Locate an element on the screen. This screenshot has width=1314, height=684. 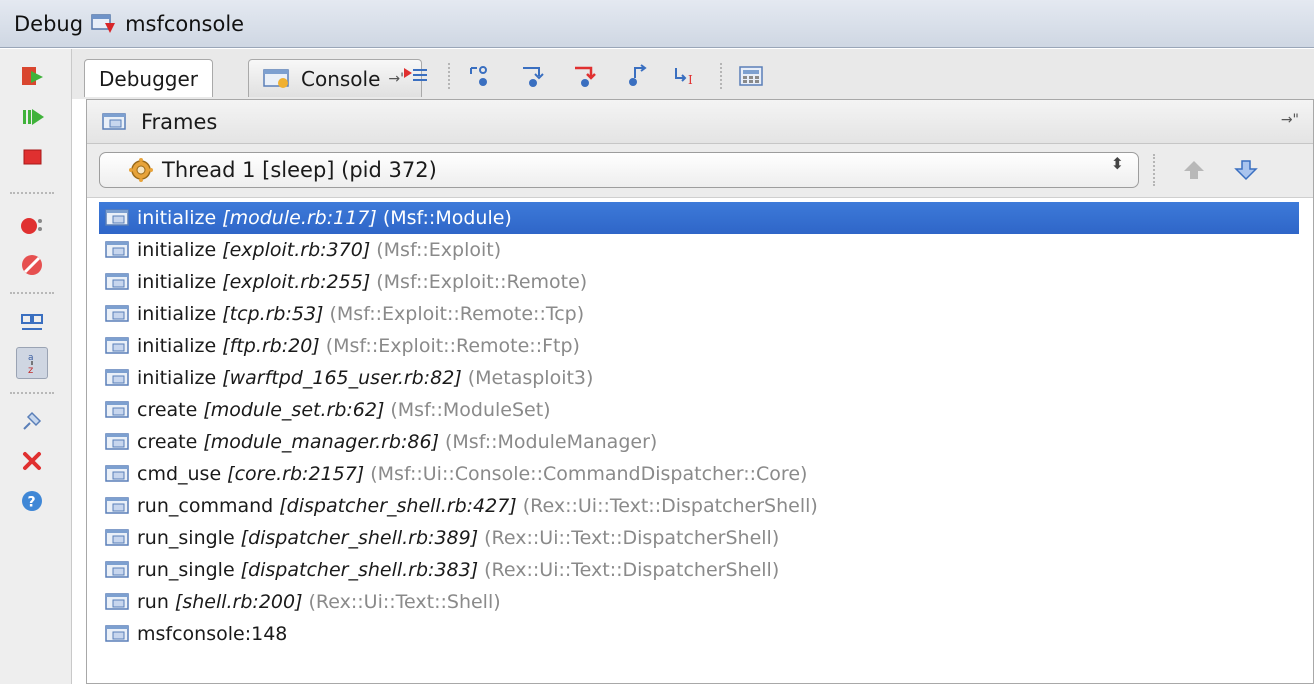
sort-alphabetically-icon: az is located at coordinates (32, 363).